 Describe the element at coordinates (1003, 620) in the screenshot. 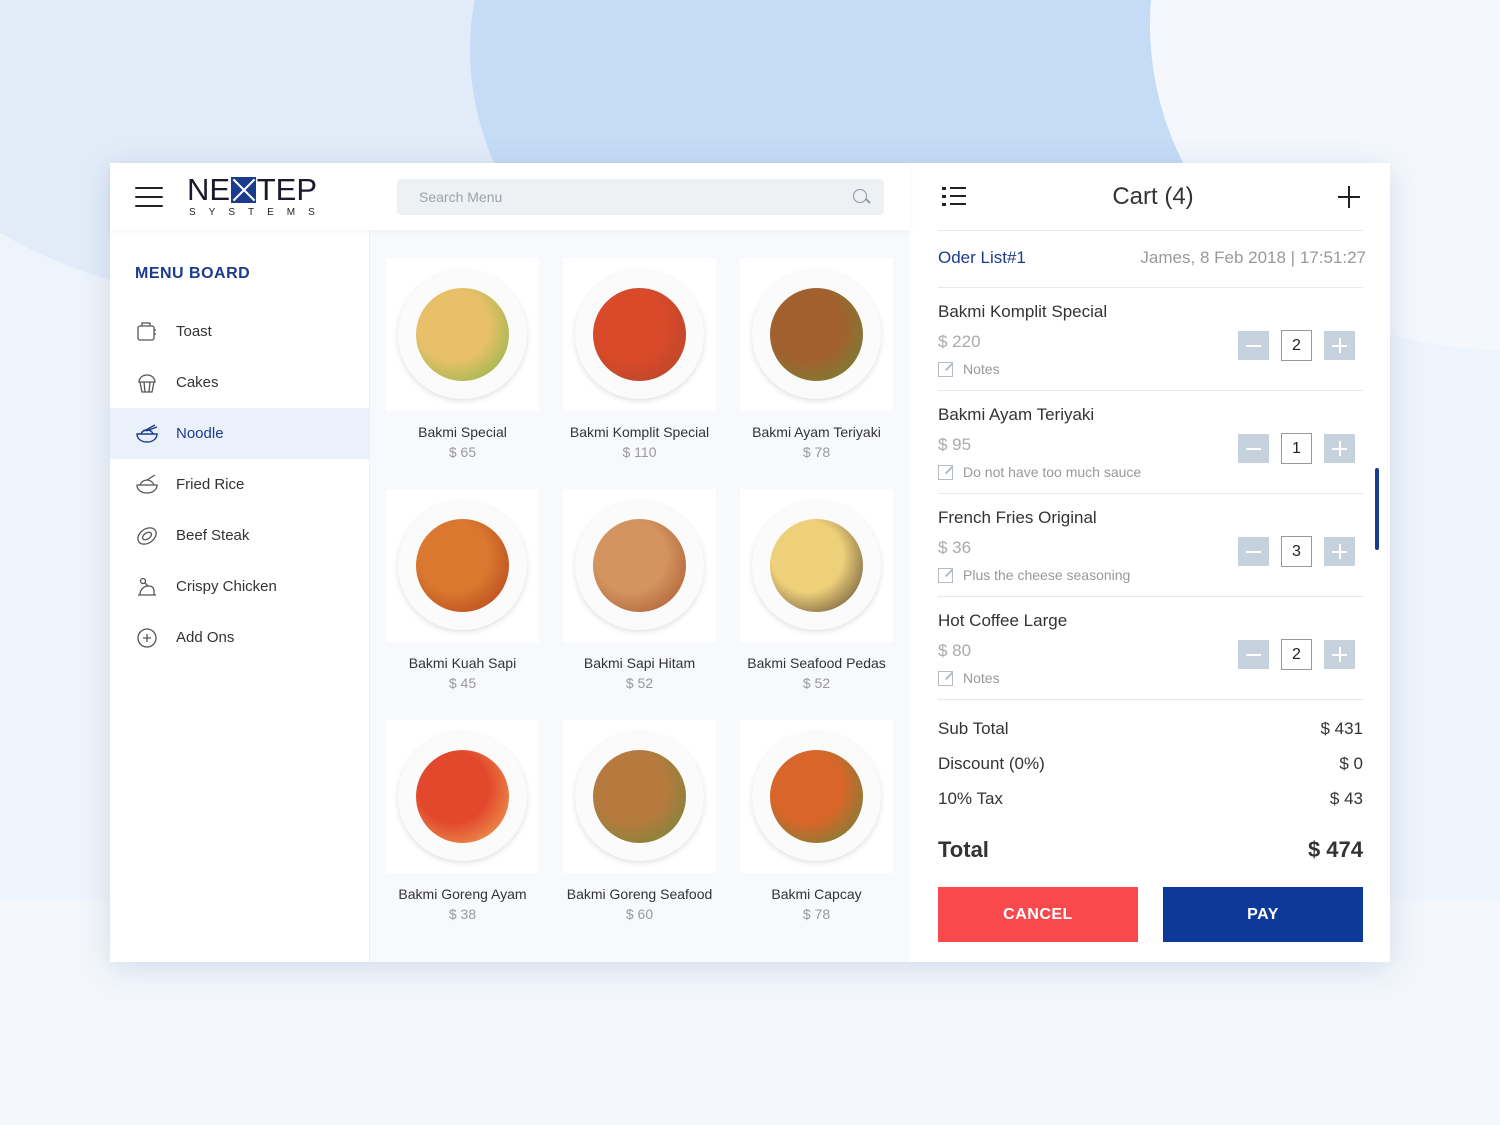

I see `cart-item-name: Hot Coffee Large` at that location.